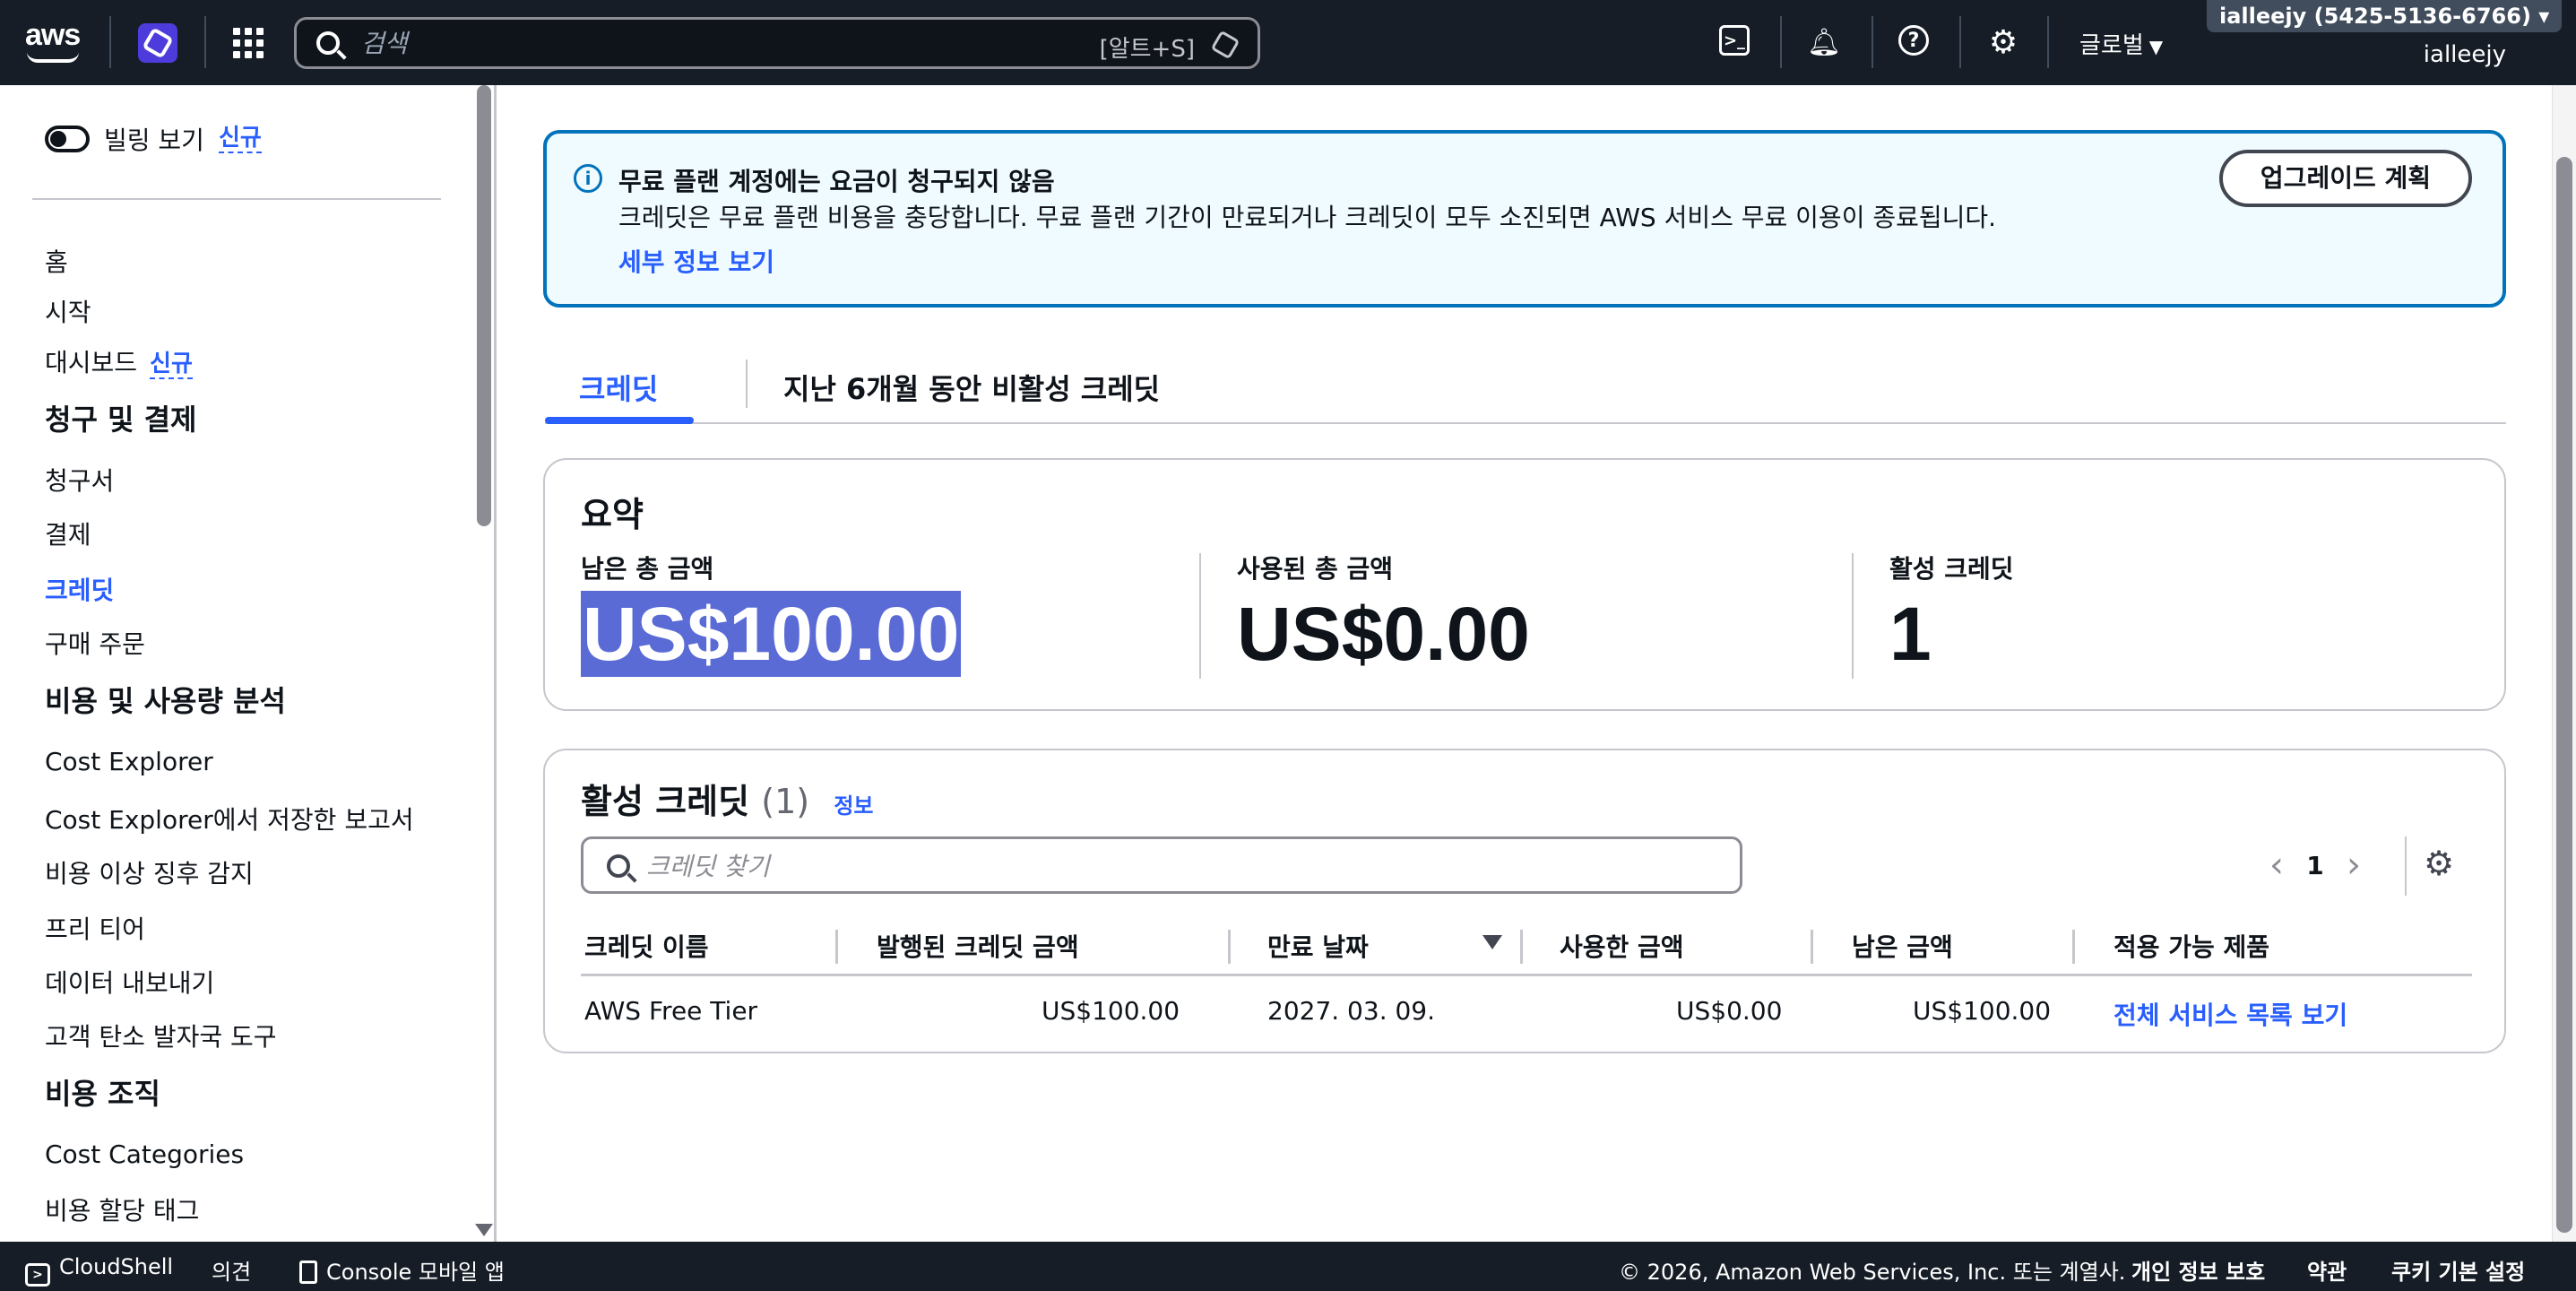 The width and height of the screenshot is (2576, 1291). I want to click on info-link: 정보, so click(853, 806).